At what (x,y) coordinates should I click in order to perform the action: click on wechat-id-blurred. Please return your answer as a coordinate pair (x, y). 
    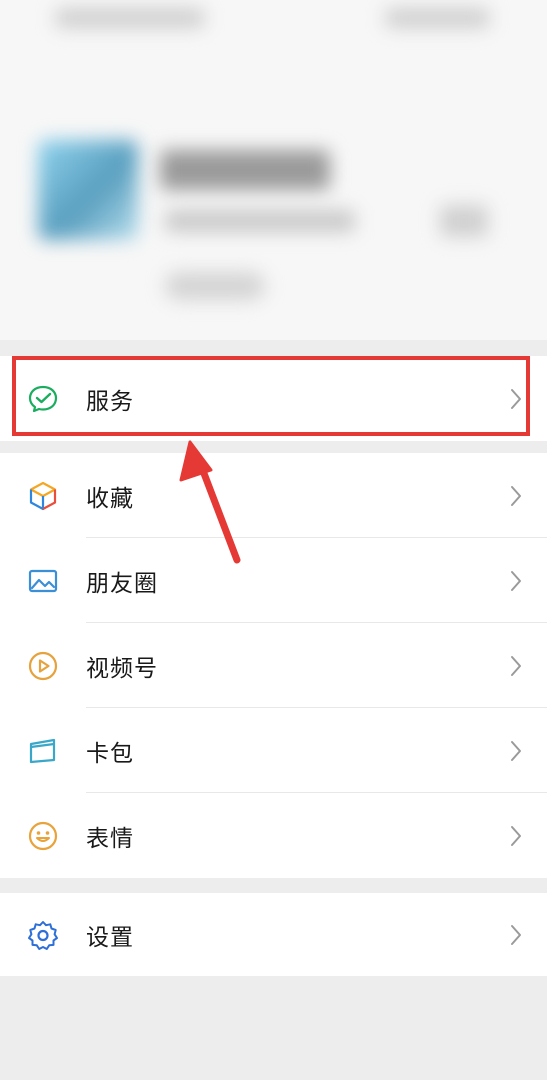
    Looking at the image, I should click on (260, 221).